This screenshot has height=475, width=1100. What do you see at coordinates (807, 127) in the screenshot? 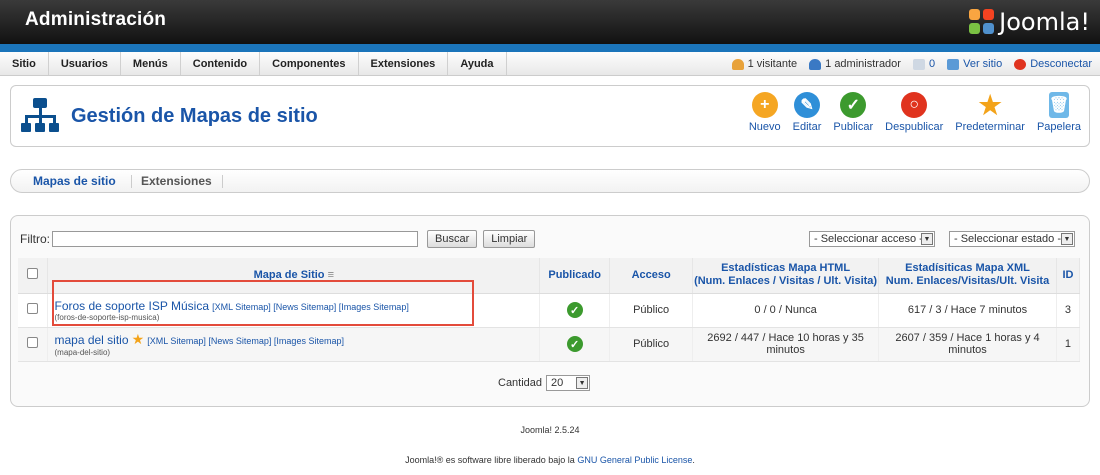
I see `edit-label: Editar` at bounding box center [807, 127].